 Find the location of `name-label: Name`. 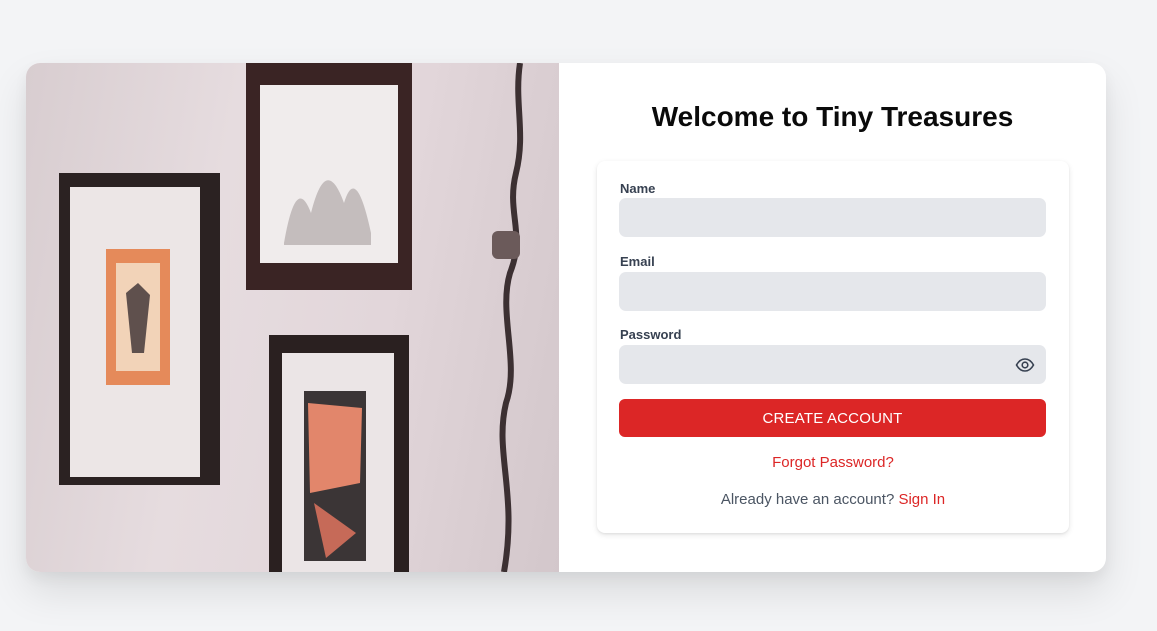

name-label: Name is located at coordinates (638, 188).